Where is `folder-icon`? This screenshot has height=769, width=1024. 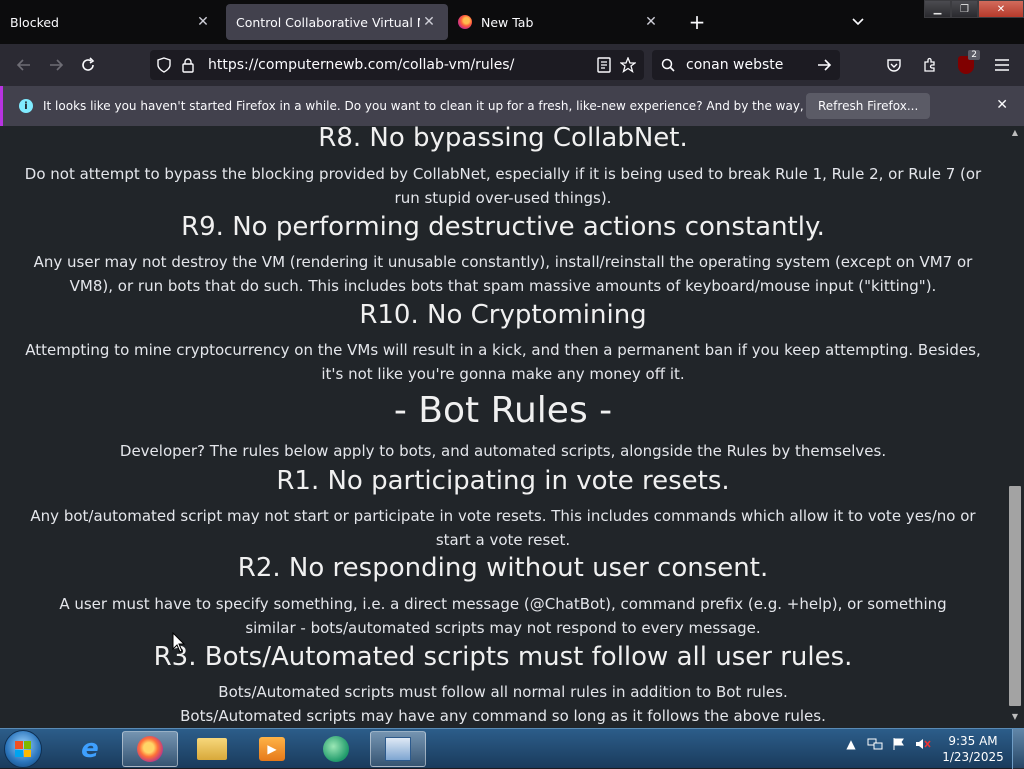 folder-icon is located at coordinates (212, 749).